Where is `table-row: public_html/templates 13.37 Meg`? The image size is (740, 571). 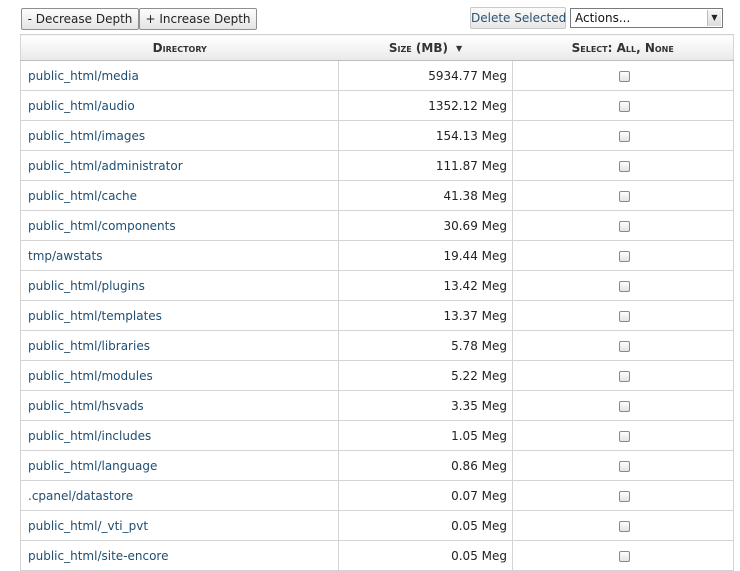 table-row: public_html/templates 13.37 Meg is located at coordinates (377, 315).